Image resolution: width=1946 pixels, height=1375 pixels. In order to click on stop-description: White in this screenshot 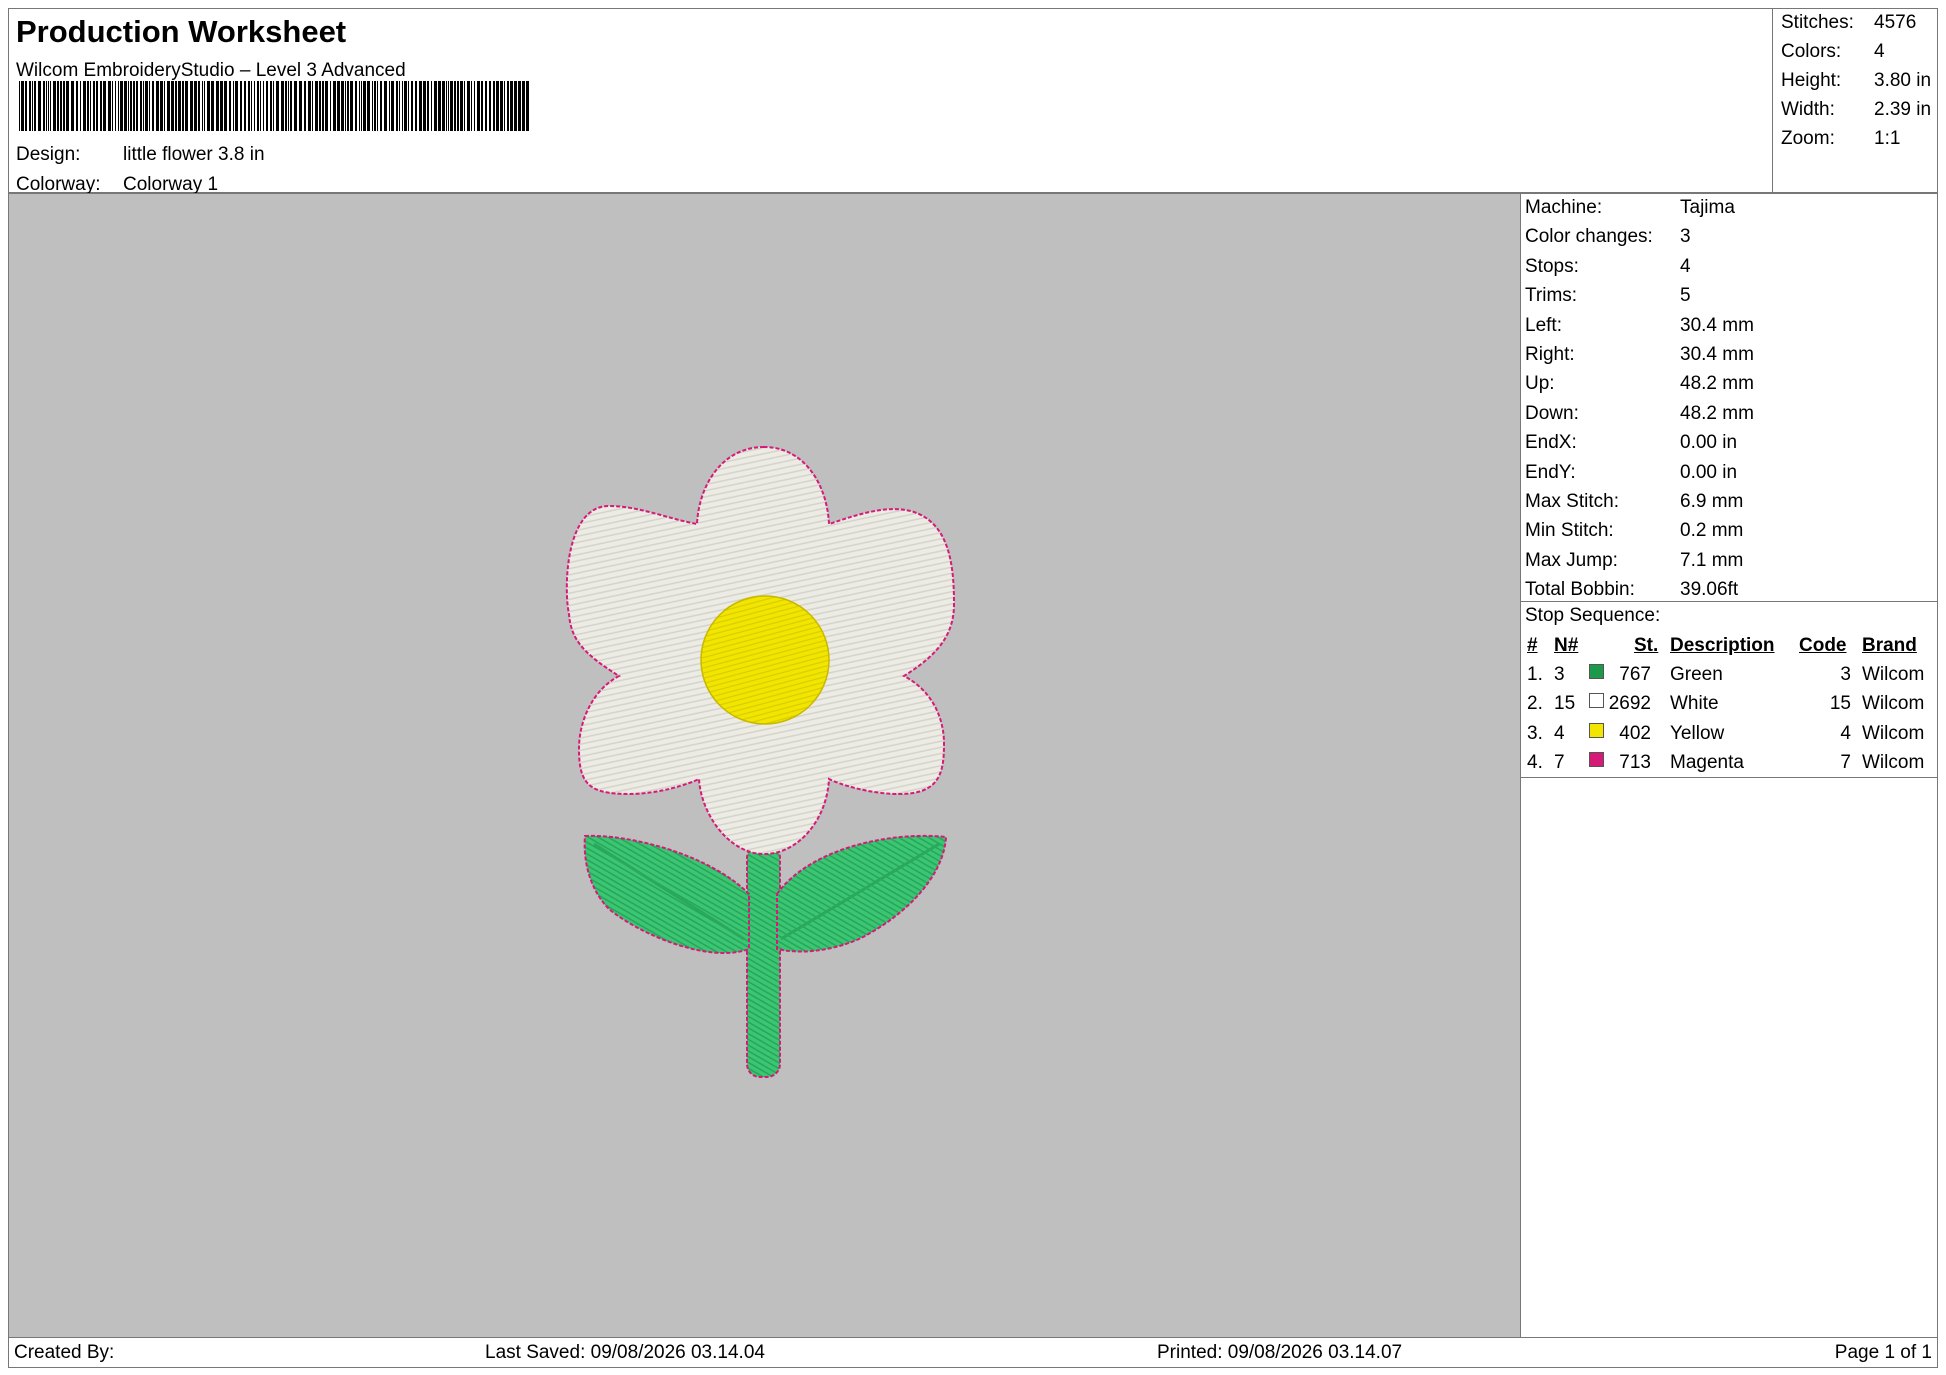, I will do `click(1694, 704)`.